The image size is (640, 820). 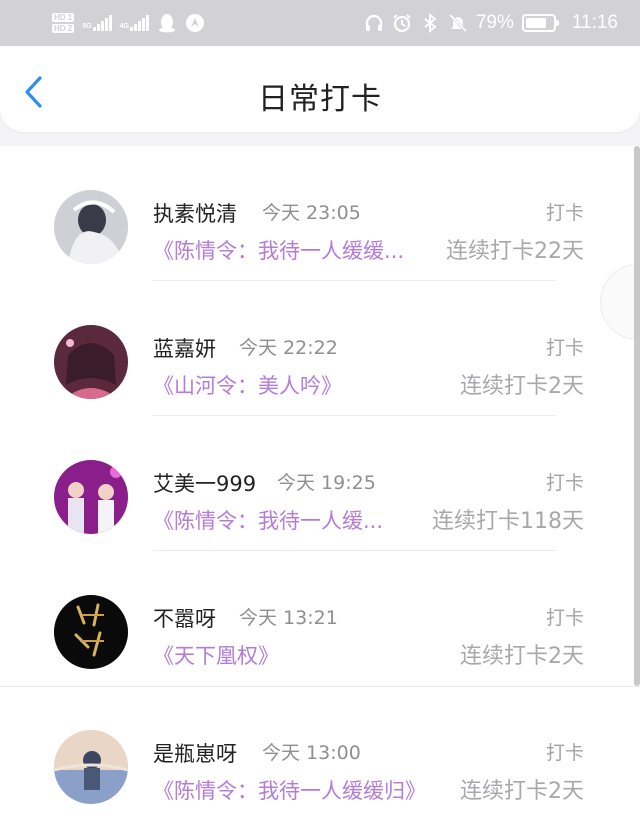 What do you see at coordinates (195, 753) in the screenshot?
I see `user-name: 是瓶崽呀` at bounding box center [195, 753].